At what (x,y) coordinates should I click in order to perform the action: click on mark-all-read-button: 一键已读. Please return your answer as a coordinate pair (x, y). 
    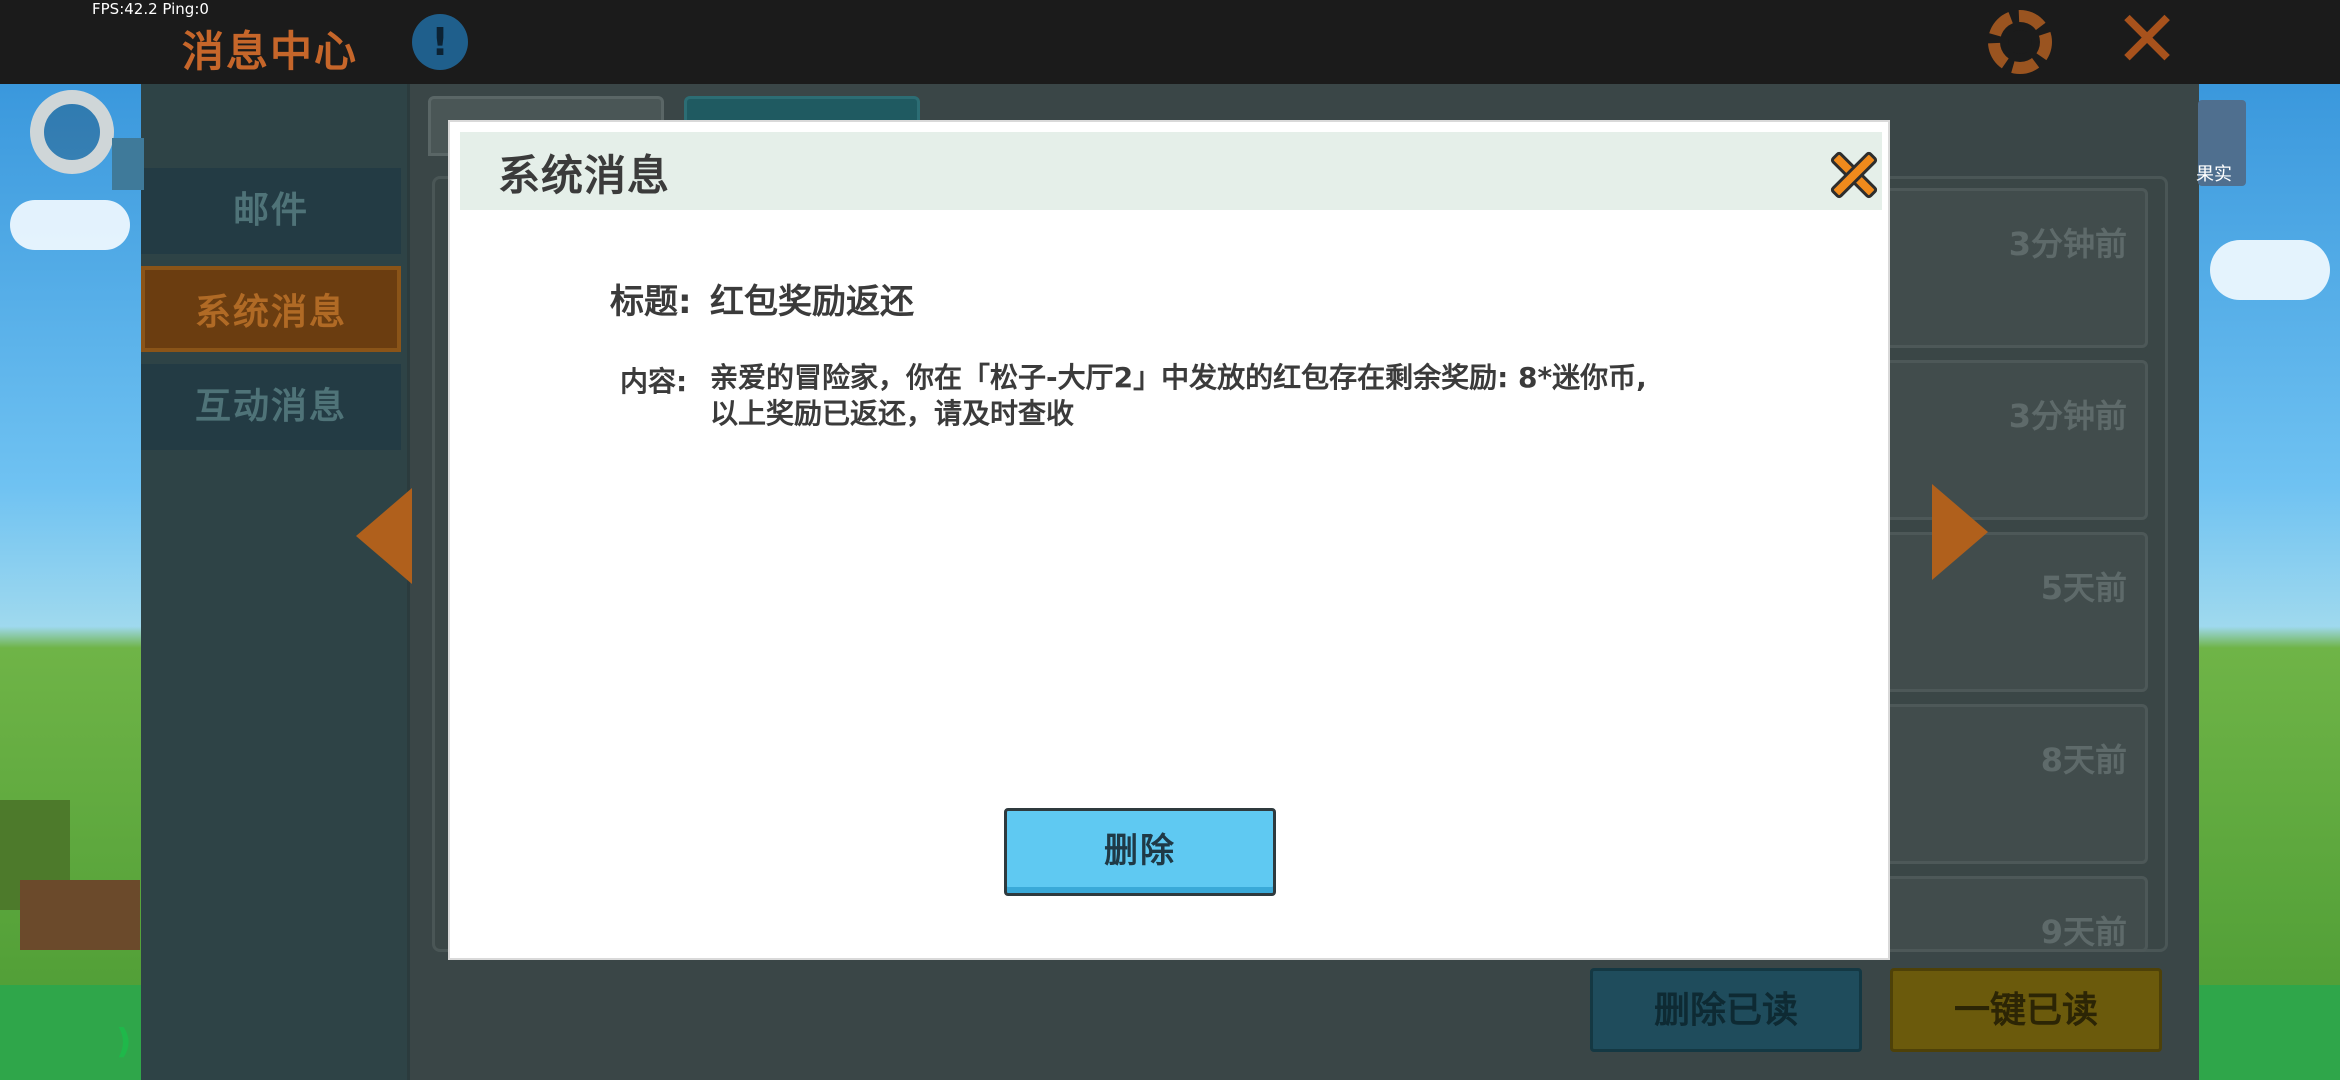
    Looking at the image, I should click on (2026, 1010).